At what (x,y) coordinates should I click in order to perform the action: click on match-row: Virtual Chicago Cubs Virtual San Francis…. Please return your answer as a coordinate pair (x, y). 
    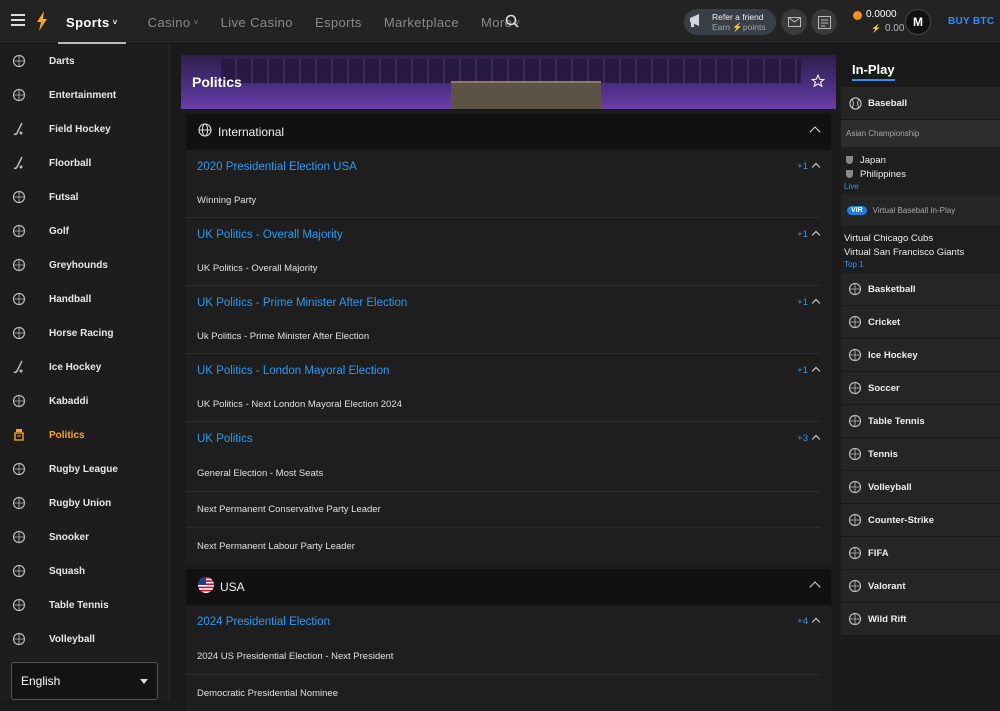
    Looking at the image, I should click on (920, 249).